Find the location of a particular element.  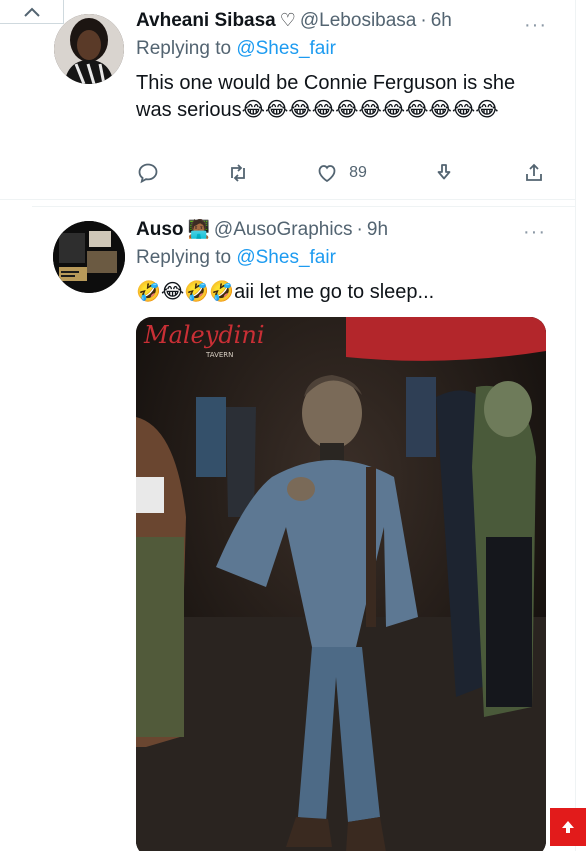

reply-icon is located at coordinates (148, 173).